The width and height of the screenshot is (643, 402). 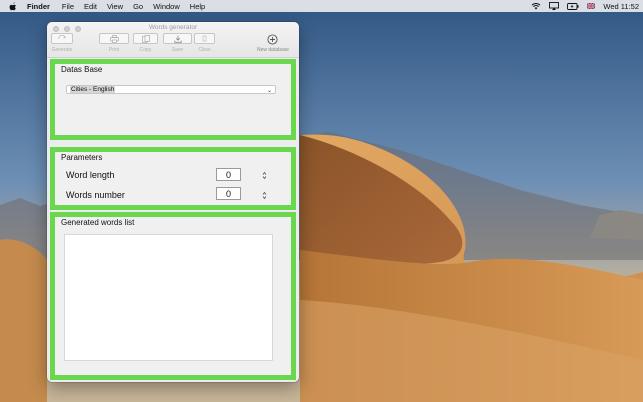 I want to click on save-button: Save, so click(x=177, y=43).